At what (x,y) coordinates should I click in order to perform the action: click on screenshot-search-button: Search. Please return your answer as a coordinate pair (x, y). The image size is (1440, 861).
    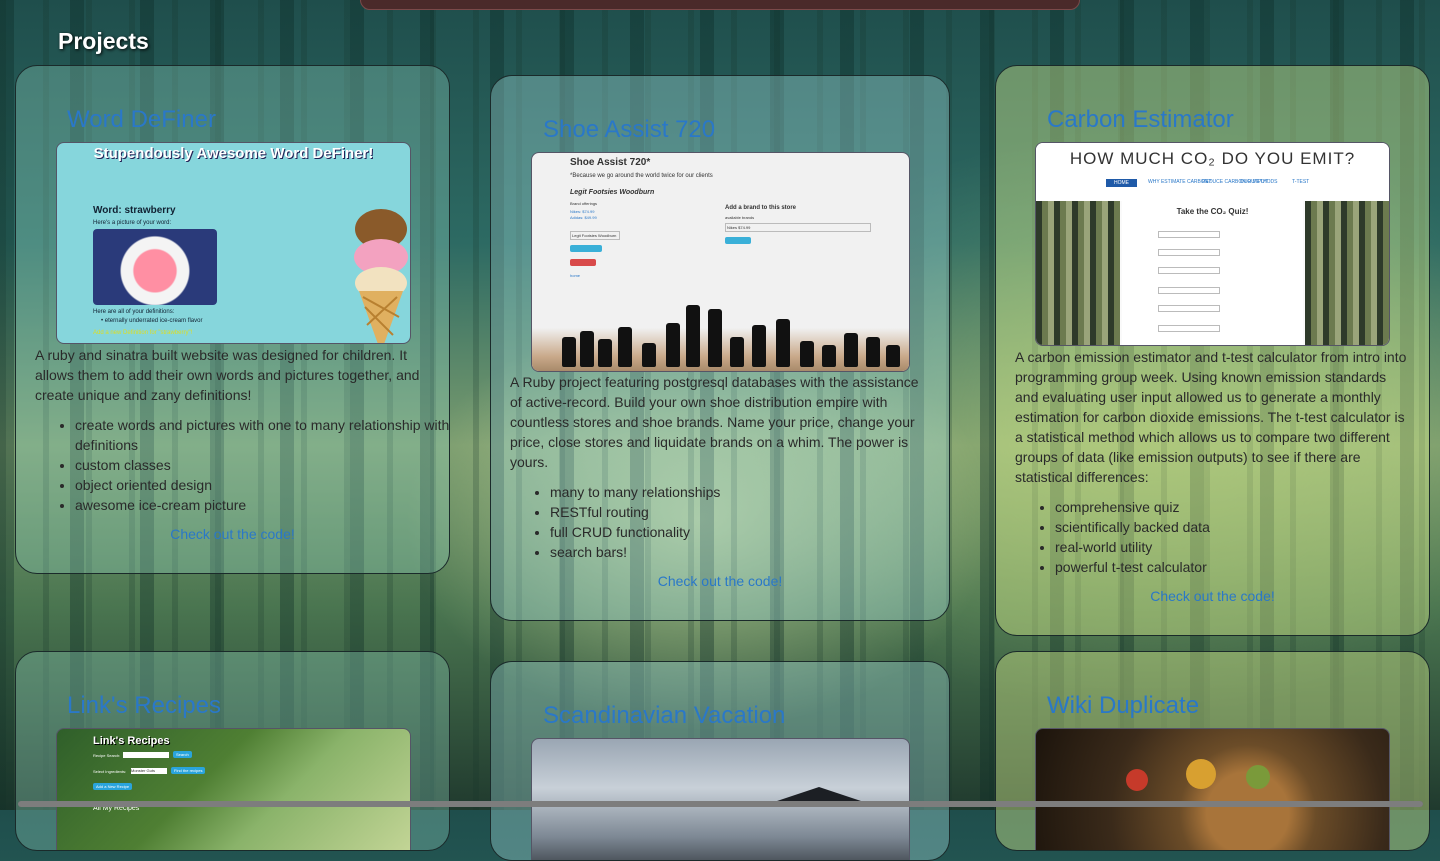
    Looking at the image, I should click on (182, 754).